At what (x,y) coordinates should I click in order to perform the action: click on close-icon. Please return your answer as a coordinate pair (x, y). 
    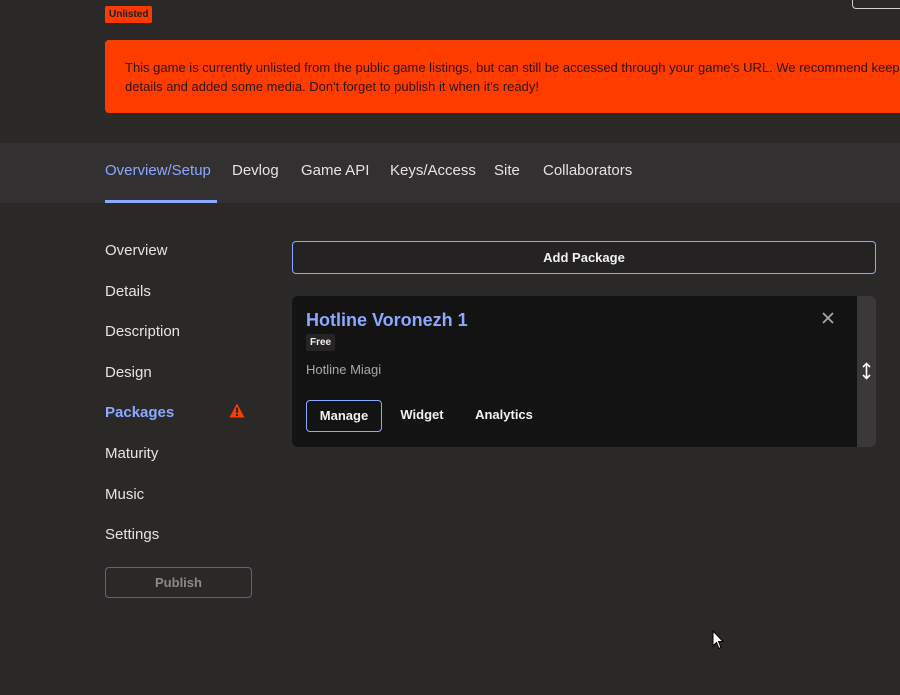
    Looking at the image, I should click on (828, 318).